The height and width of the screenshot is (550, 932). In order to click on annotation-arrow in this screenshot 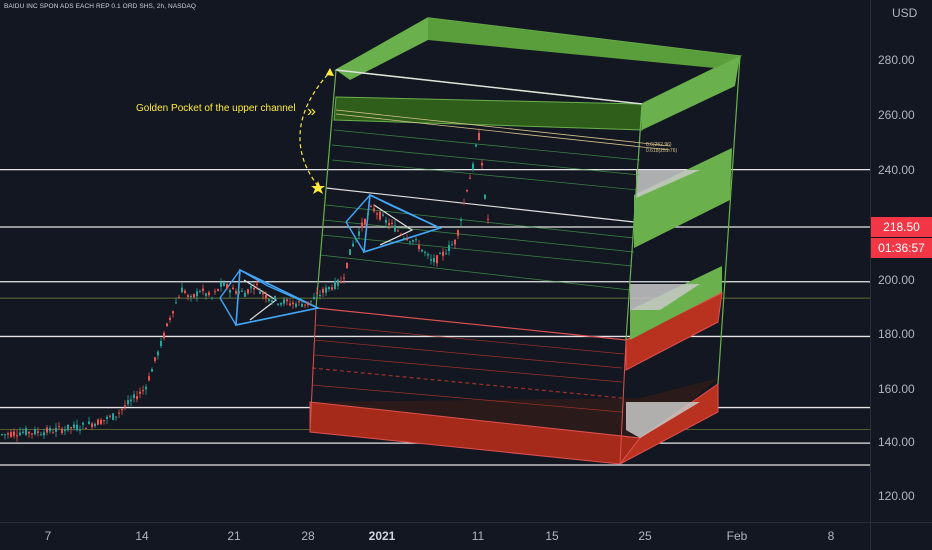, I will do `click(316, 131)`.